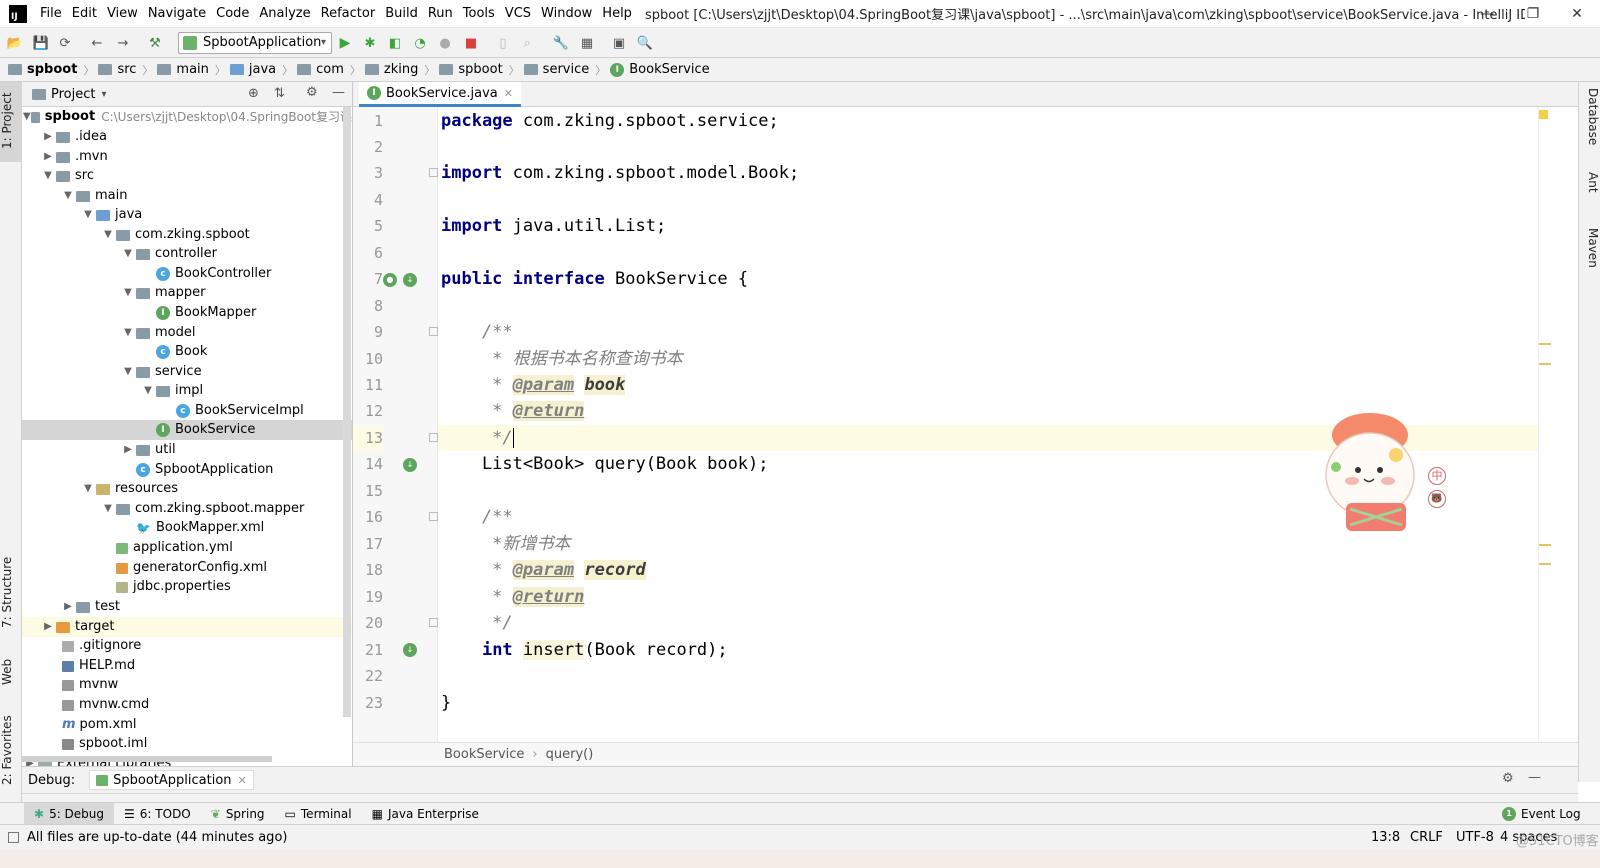  Describe the element at coordinates (1541, 814) in the screenshot. I see `event-log-button: 1 Event Log` at that location.